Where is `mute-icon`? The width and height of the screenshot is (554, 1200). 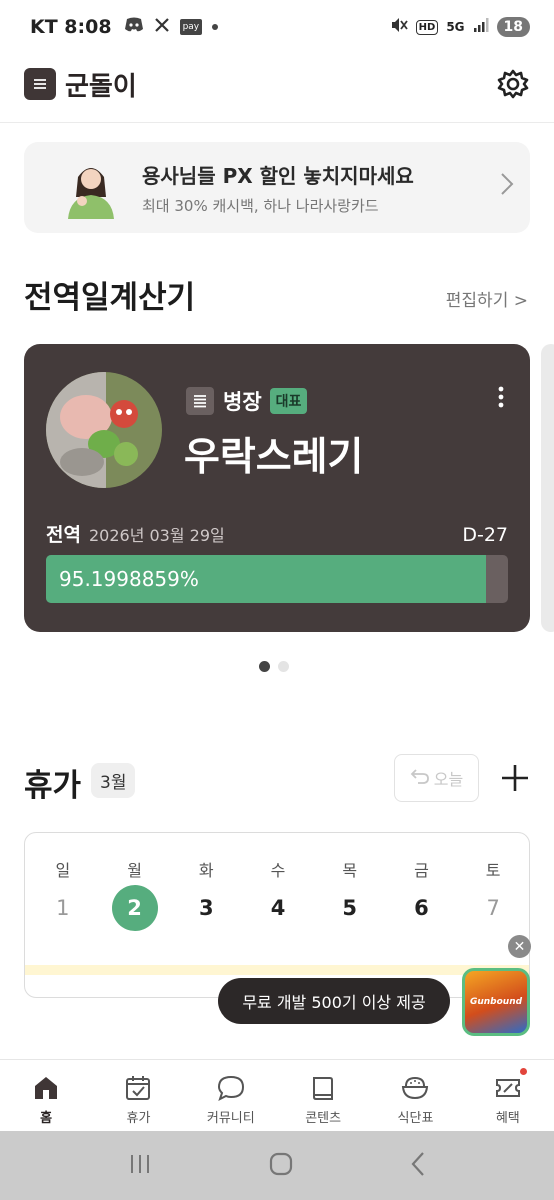
mute-icon is located at coordinates (399, 27).